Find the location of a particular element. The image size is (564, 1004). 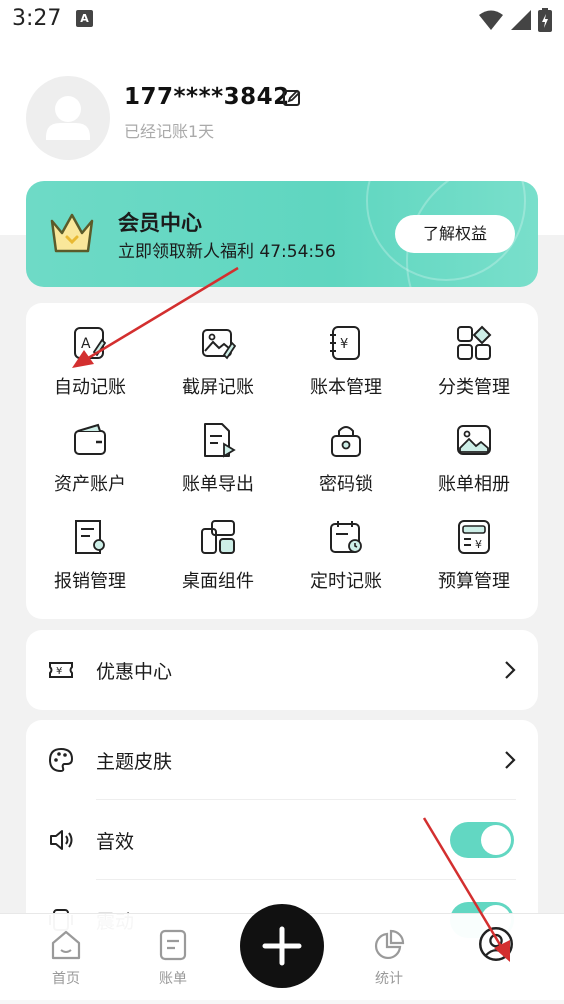

tool-asset-accounts: 资产账户 is located at coordinates (90, 448).